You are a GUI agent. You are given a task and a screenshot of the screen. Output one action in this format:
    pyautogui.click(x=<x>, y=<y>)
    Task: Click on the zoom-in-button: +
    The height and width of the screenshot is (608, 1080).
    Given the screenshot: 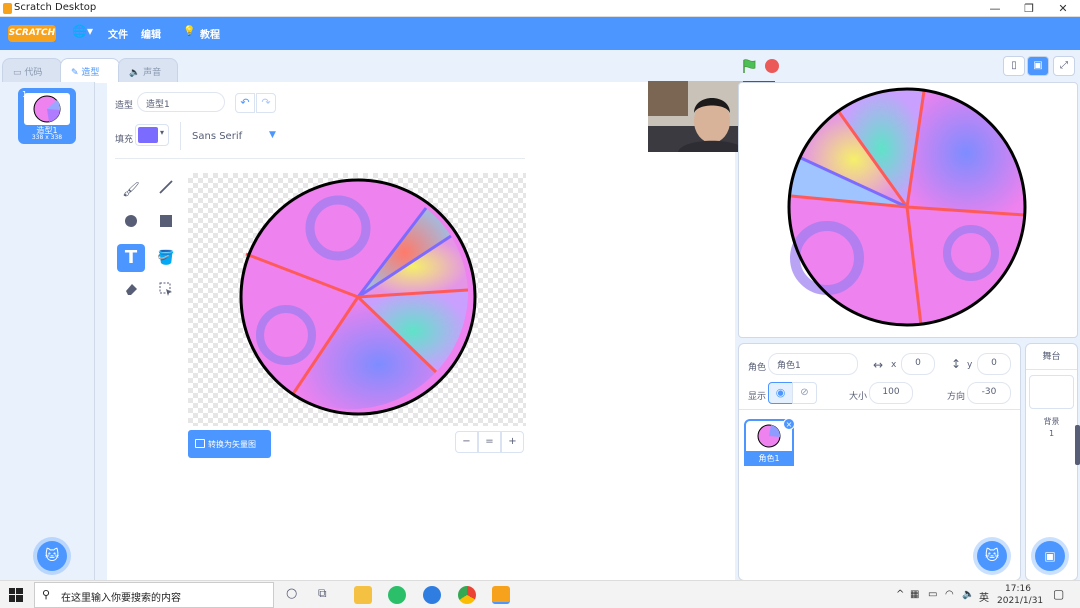 What is the action you would take?
    pyautogui.click(x=512, y=442)
    